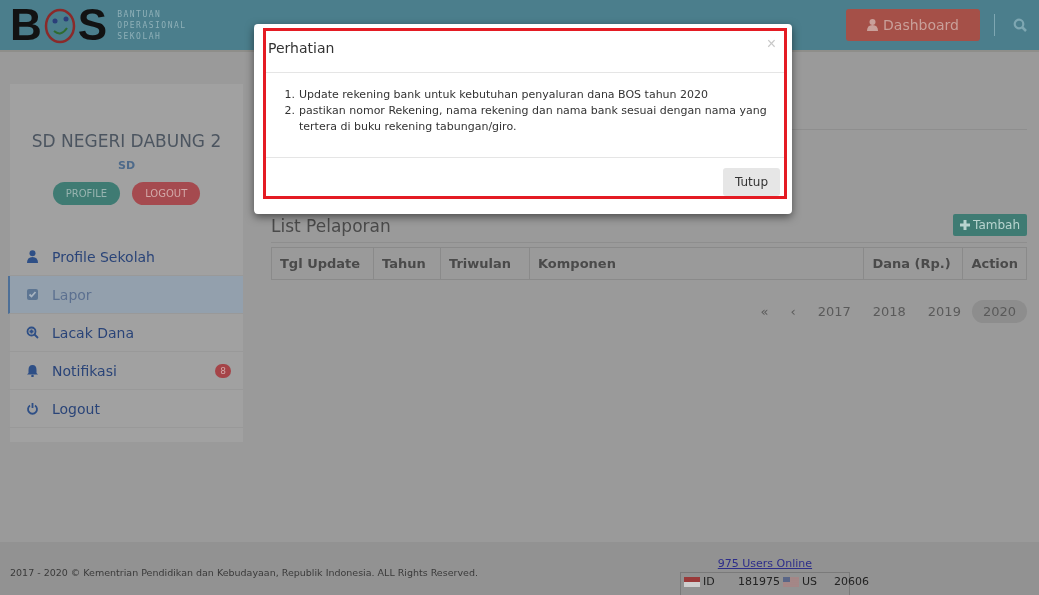 Image resolution: width=1039 pixels, height=595 pixels. Describe the element at coordinates (407, 263) in the screenshot. I see `column-header: Tahun` at that location.